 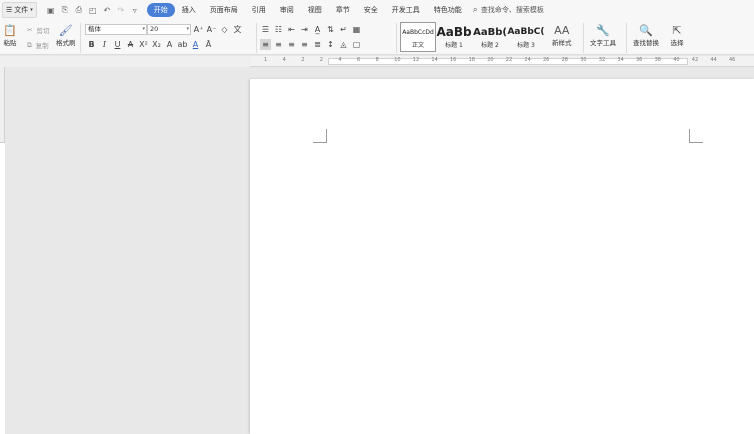 I want to click on copy-button: ⧉ 复制, so click(x=38, y=45).